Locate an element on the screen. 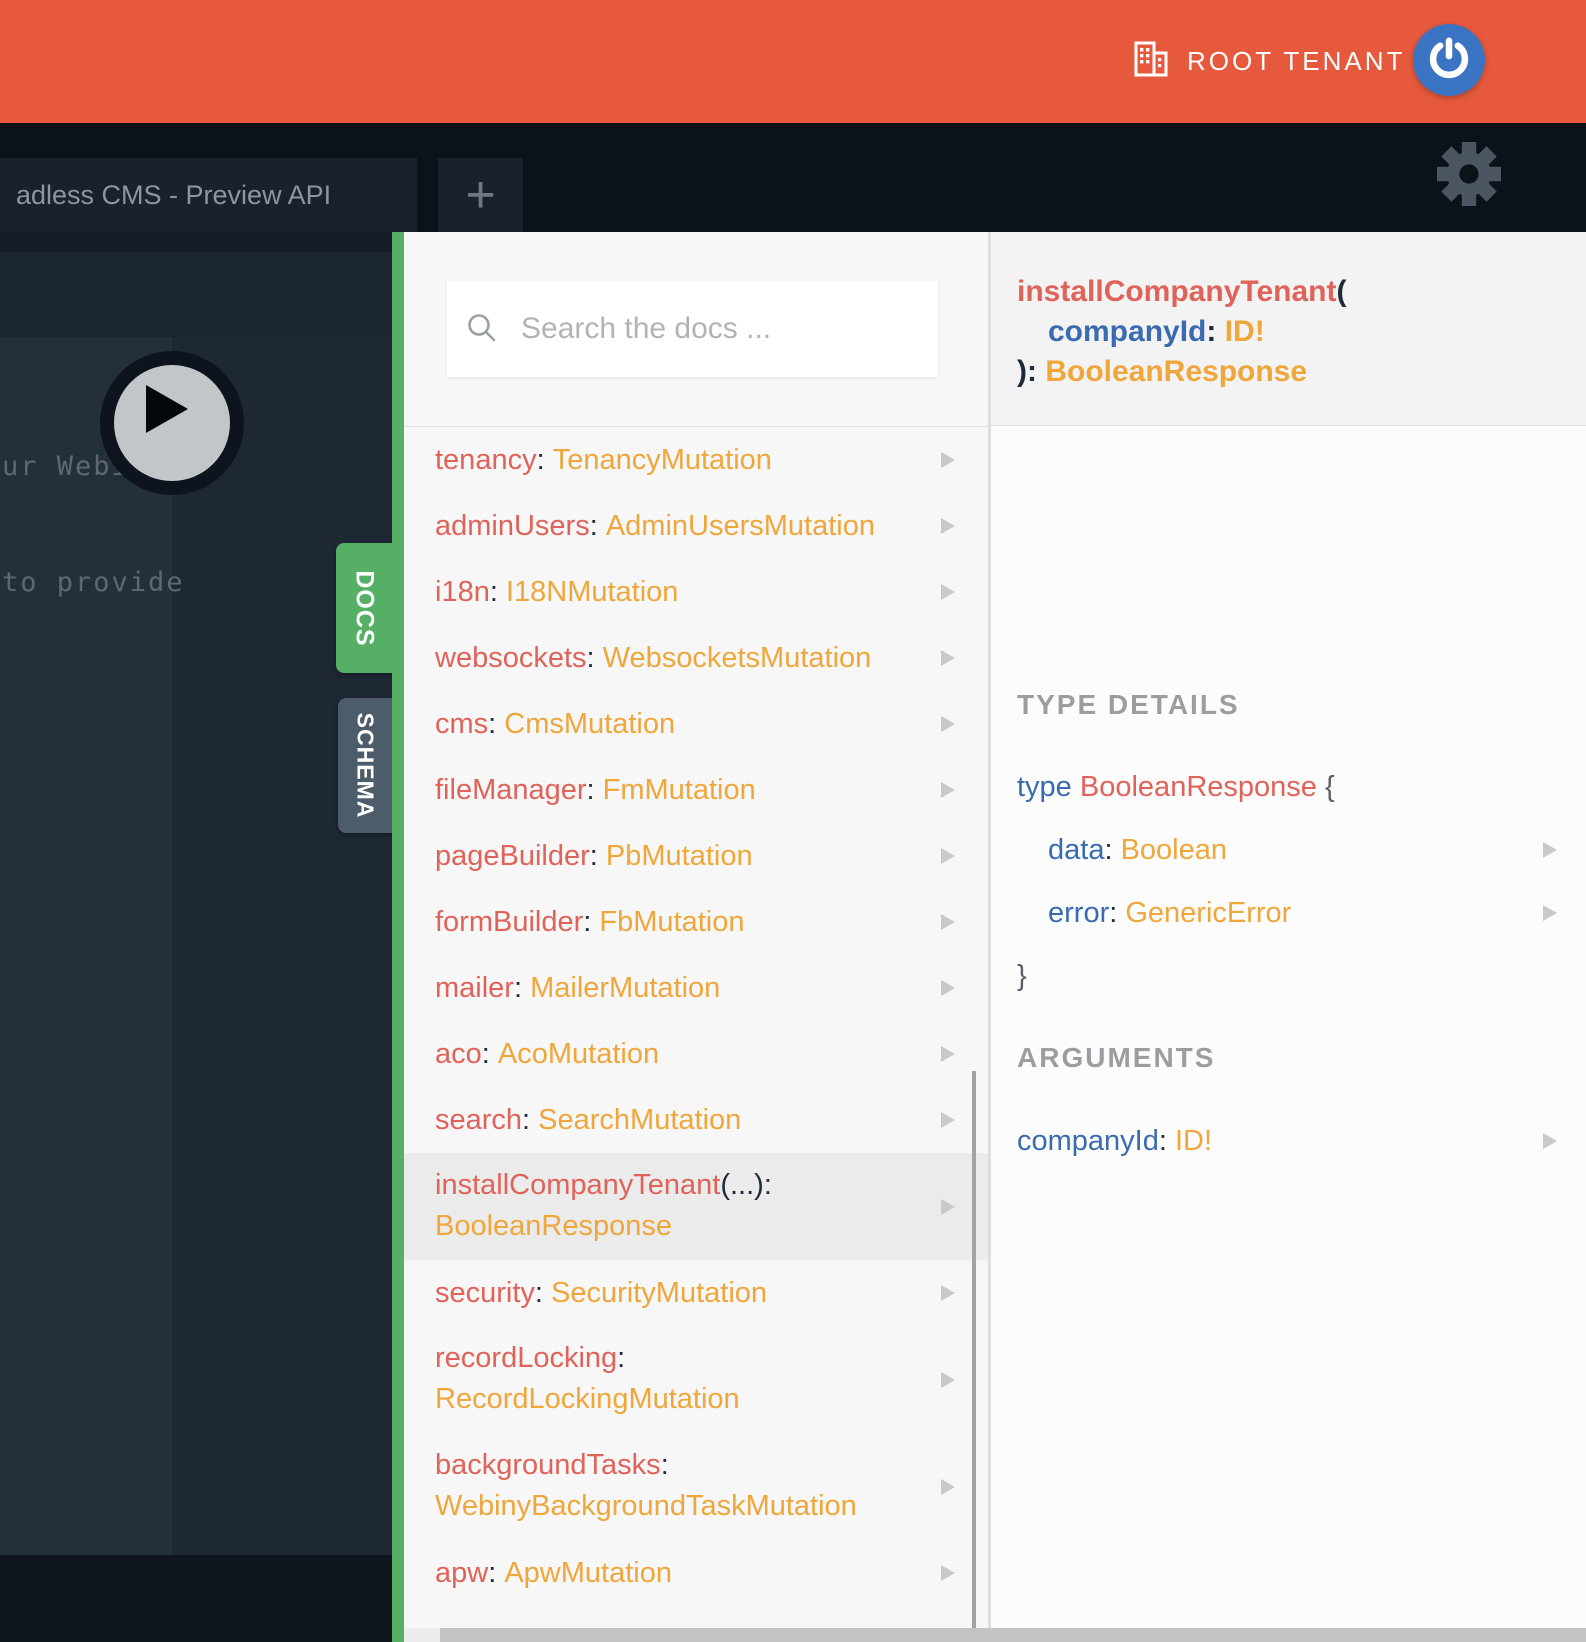 The width and height of the screenshot is (1586, 1642). settings-gear-button is located at coordinates (1469, 174).